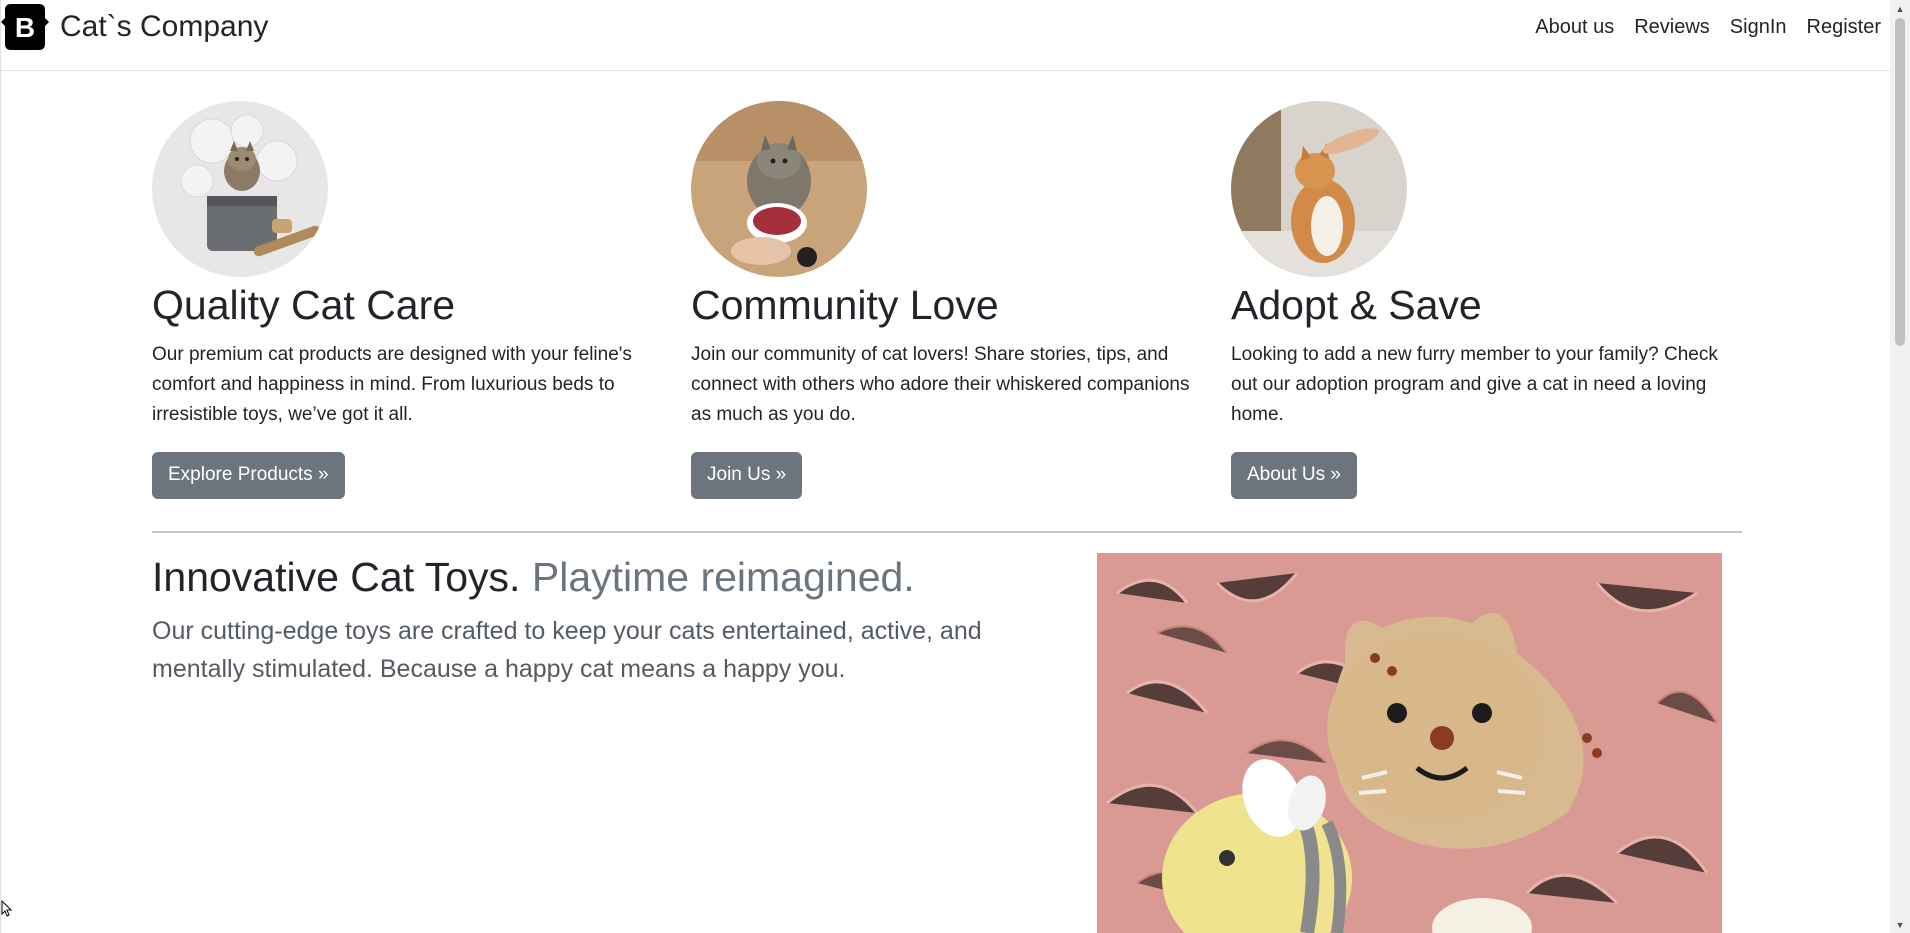 The width and height of the screenshot is (1910, 933). Describe the element at coordinates (1294, 475) in the screenshot. I see `about-us-button: About Us »` at that location.